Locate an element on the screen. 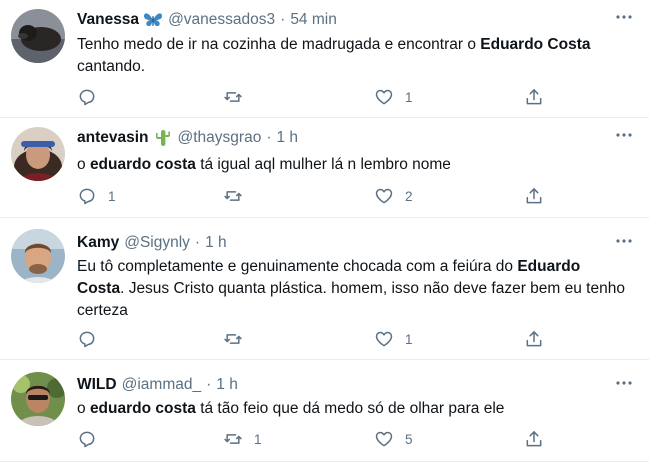 The image size is (649, 462). handle: @Sigynly is located at coordinates (157, 243).